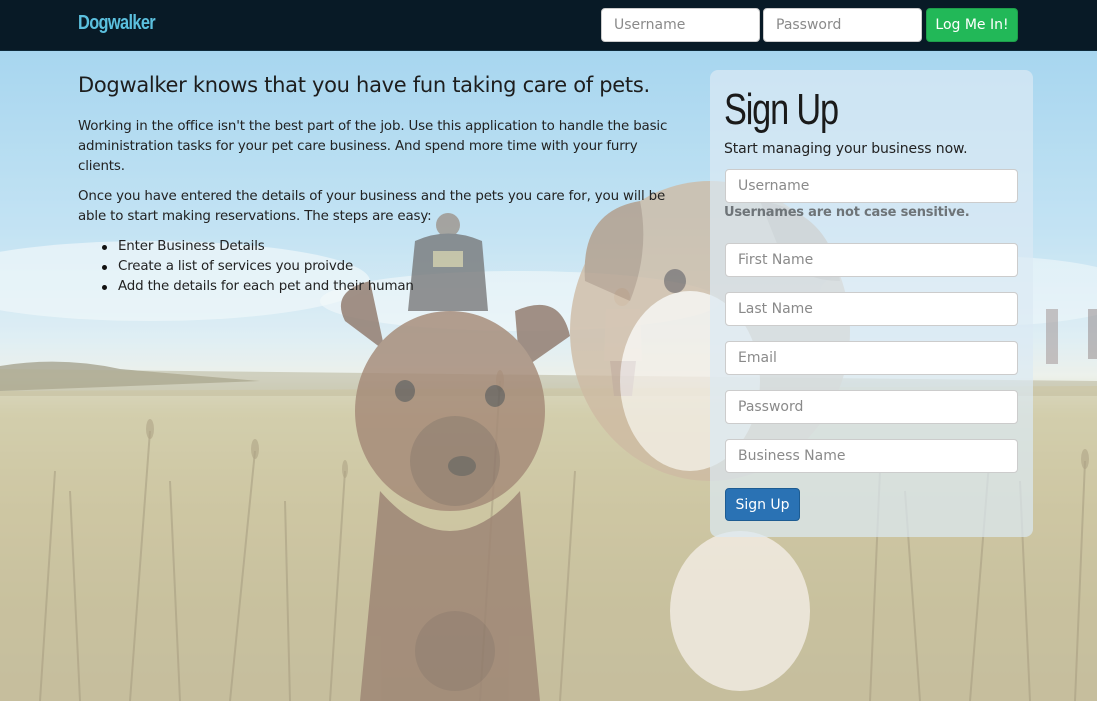 The height and width of the screenshot is (701, 1097). I want to click on list-item: Enter Business Details, so click(395, 247).